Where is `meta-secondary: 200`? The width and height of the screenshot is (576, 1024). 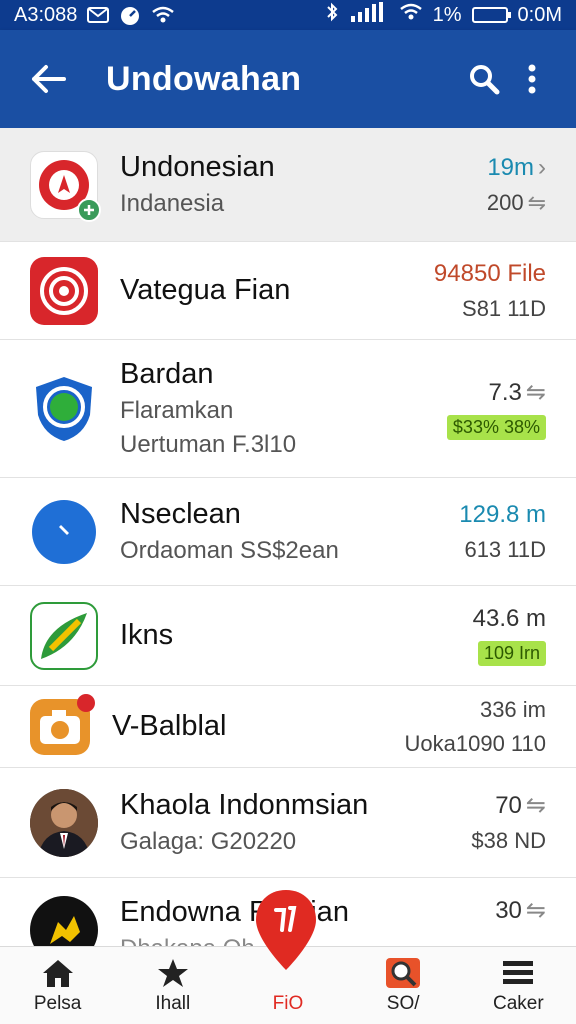
meta-secondary: 200 is located at coordinates (505, 202).